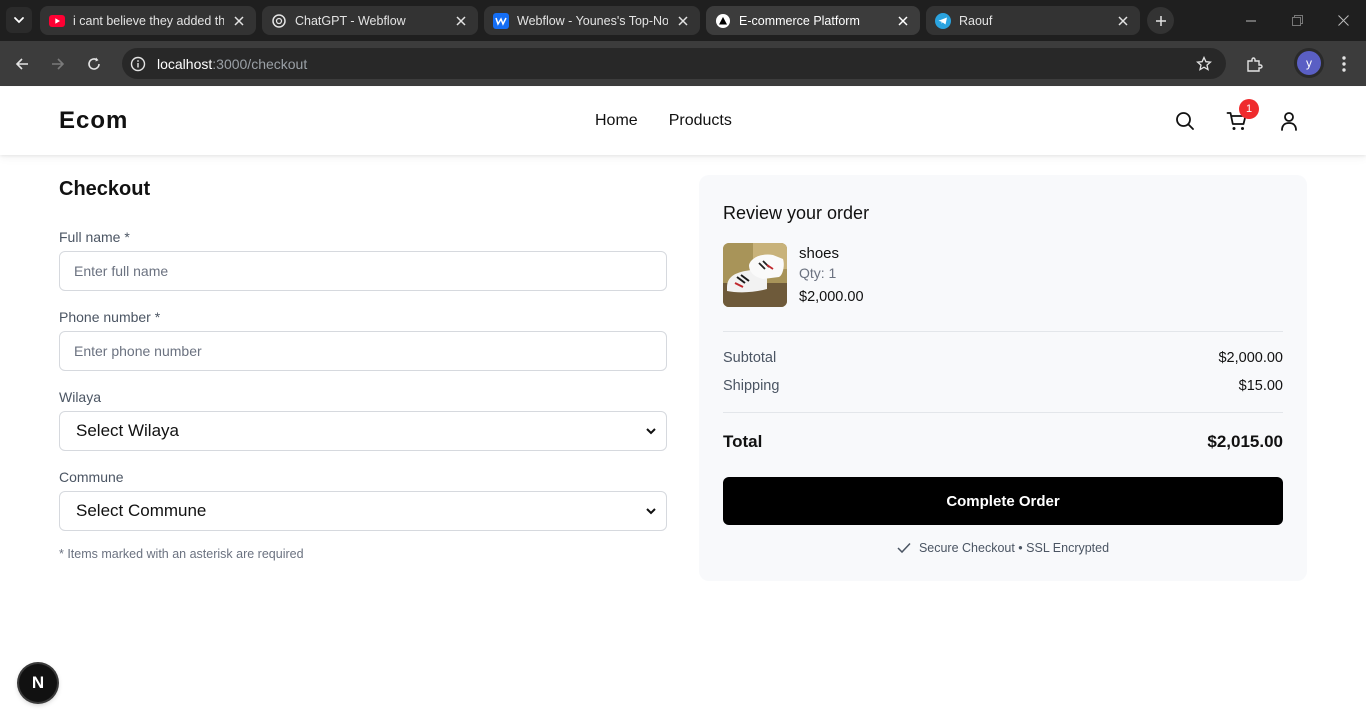 The image size is (1366, 720). What do you see at coordinates (904, 548) in the screenshot?
I see `check-icon` at bounding box center [904, 548].